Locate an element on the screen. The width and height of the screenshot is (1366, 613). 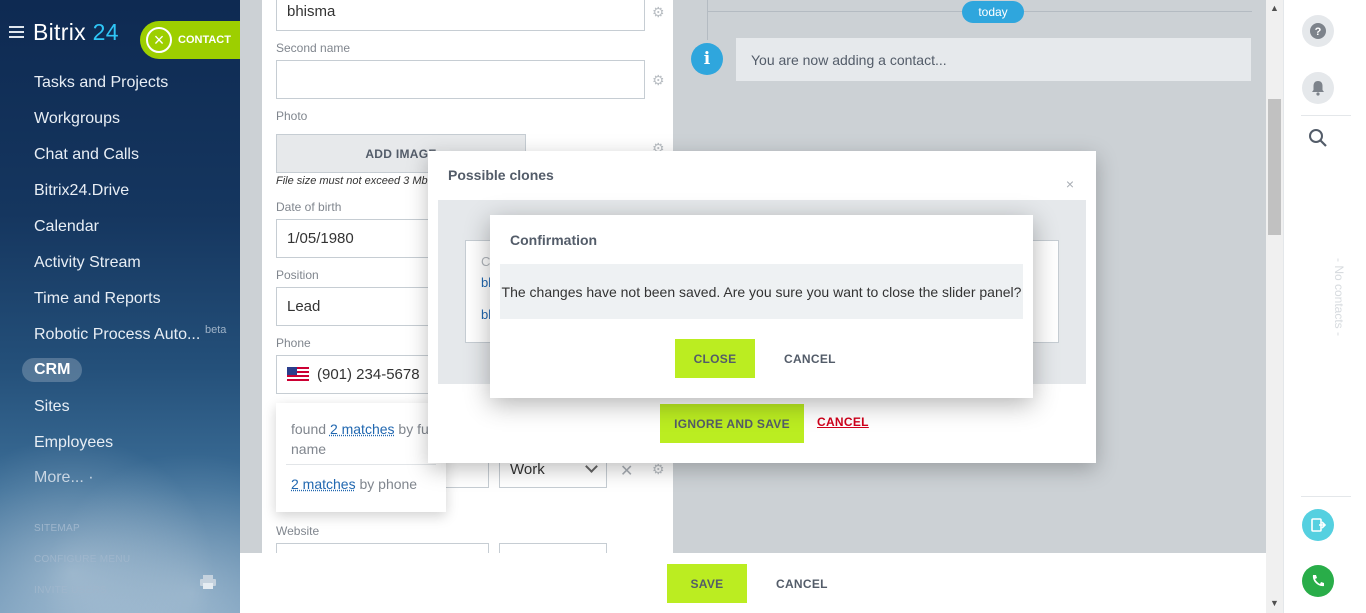
dob-label: Date of birth is located at coordinates (309, 207).